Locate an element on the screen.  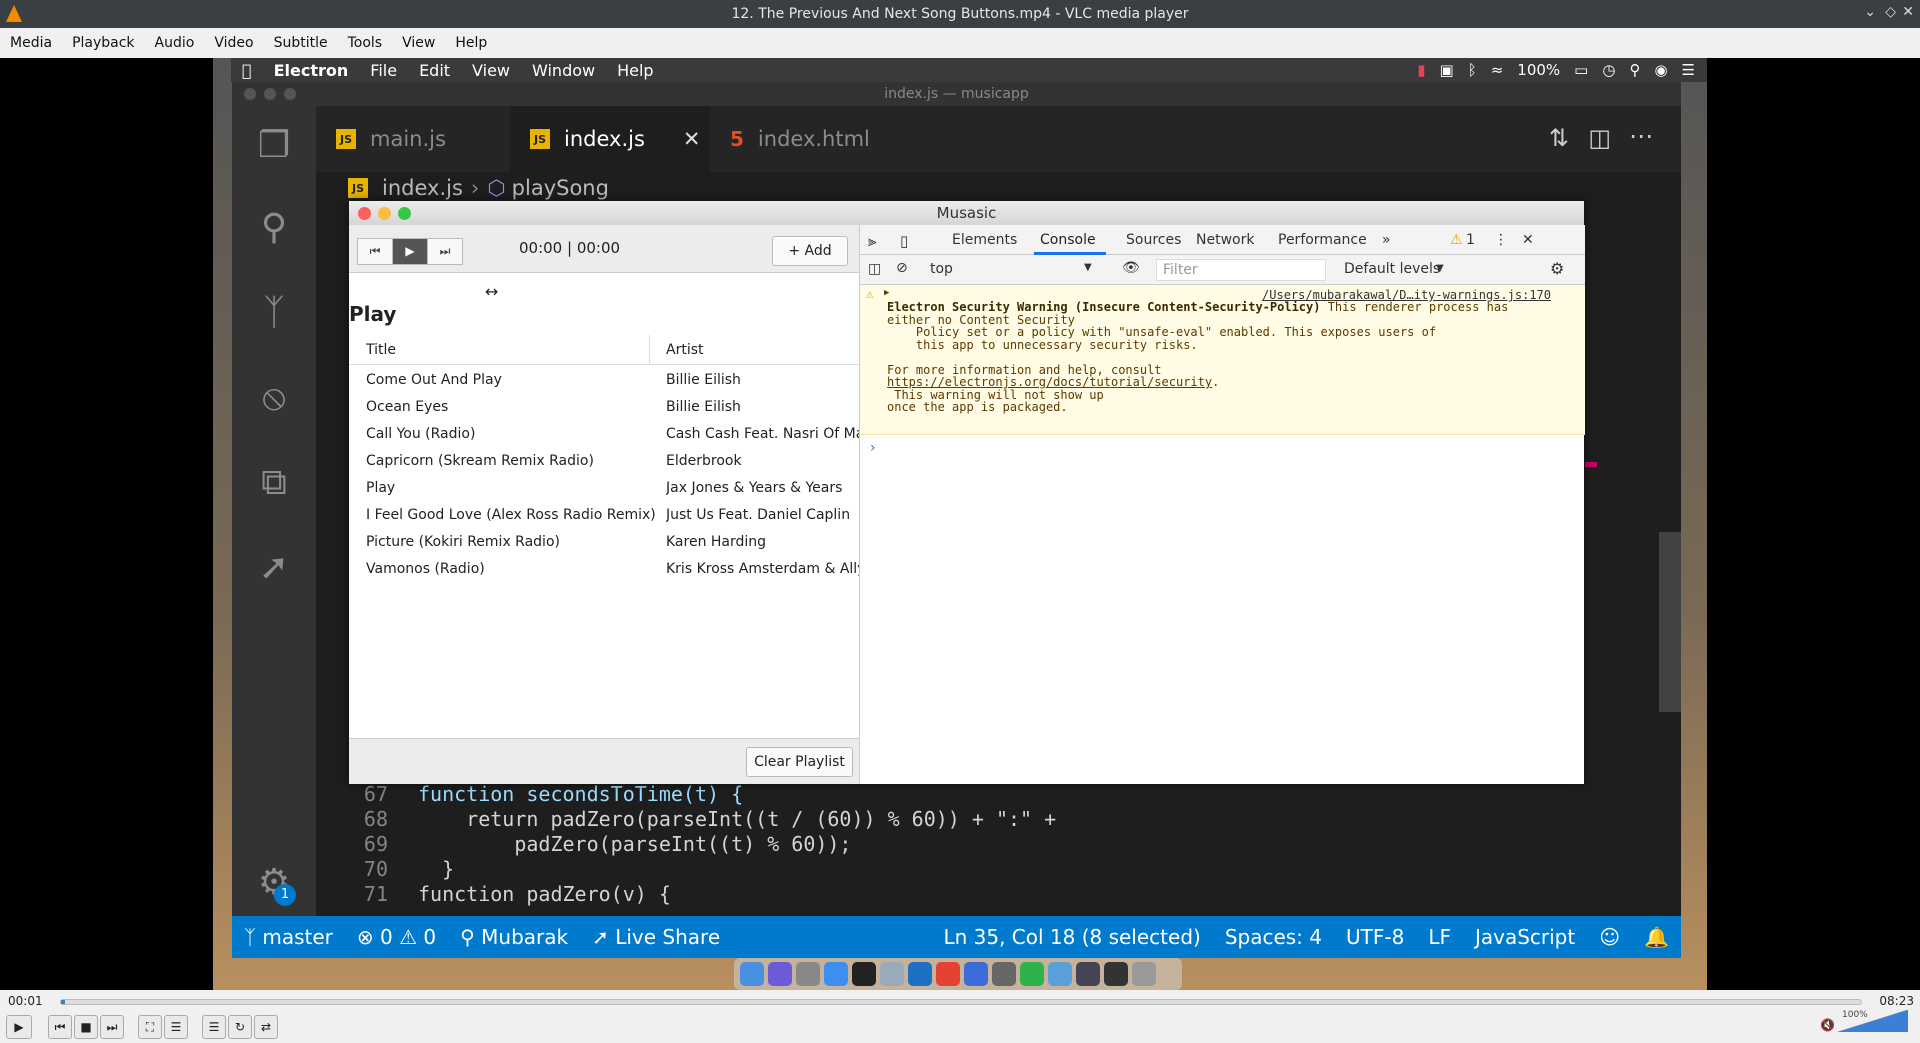
breadcrumb-symbol: playSong is located at coordinates (560, 188).